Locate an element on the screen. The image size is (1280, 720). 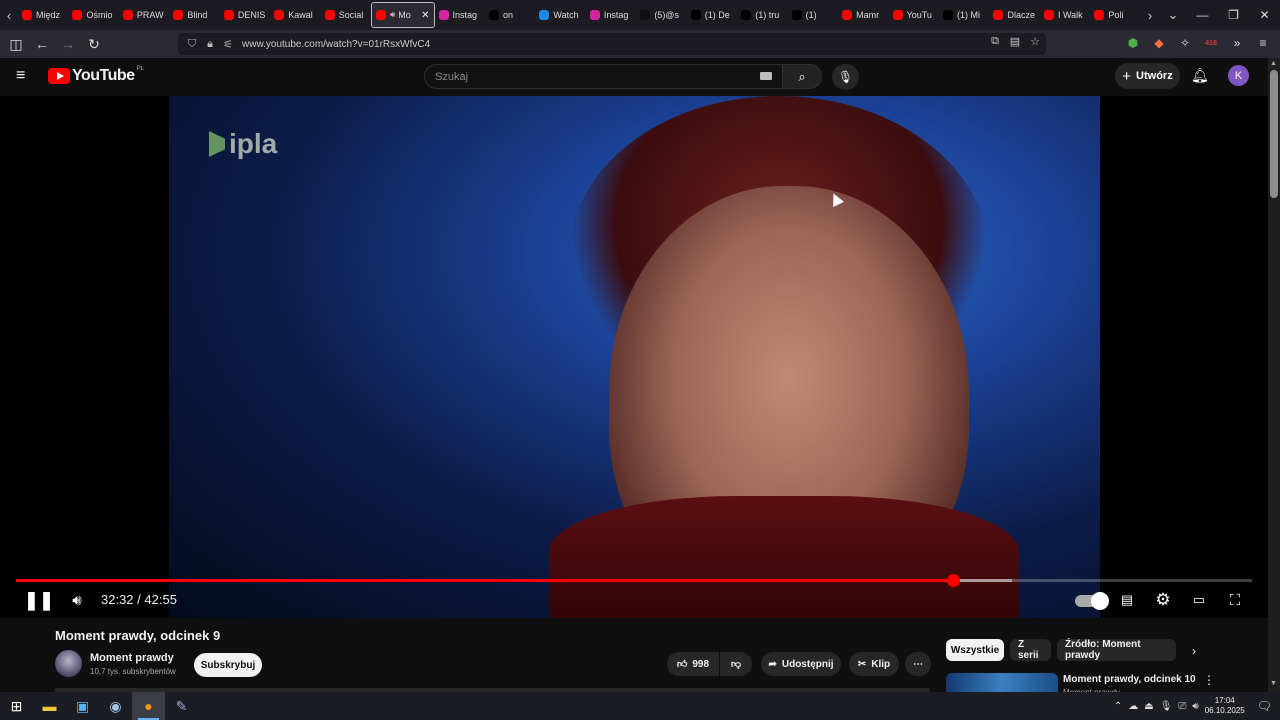
browser-tab: Kawal is located at coordinates (295, 15).